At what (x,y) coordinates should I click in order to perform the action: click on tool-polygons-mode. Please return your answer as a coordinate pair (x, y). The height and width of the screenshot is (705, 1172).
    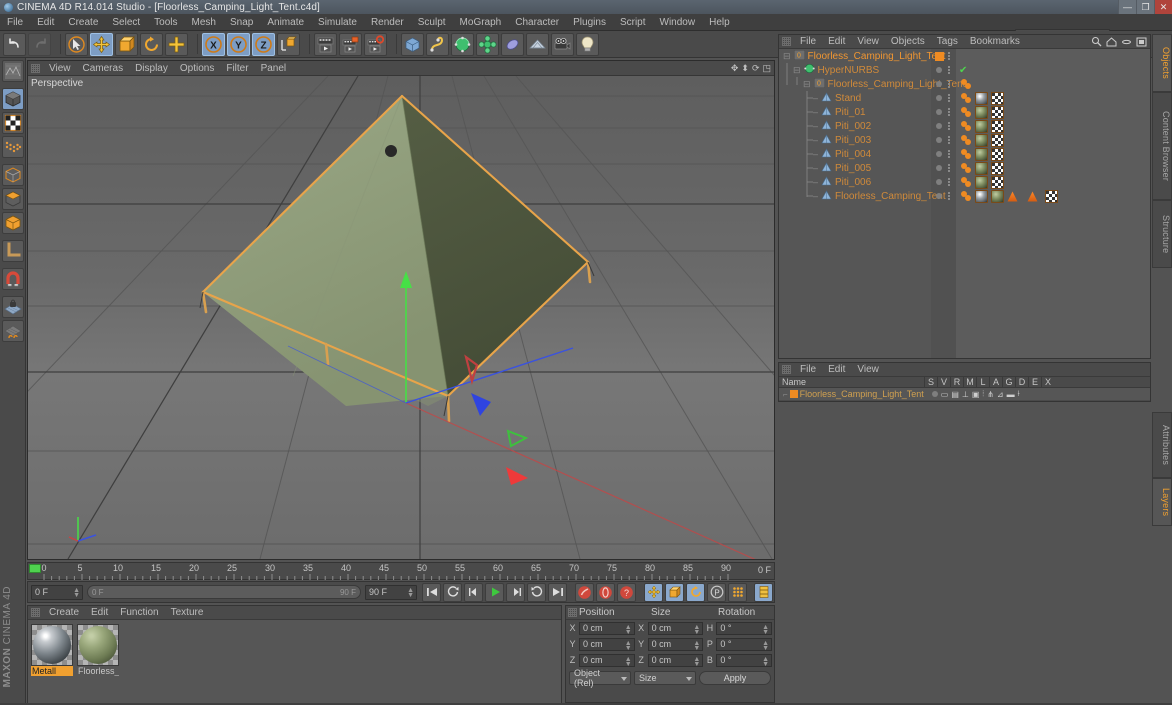
    Looking at the image, I should click on (12, 199).